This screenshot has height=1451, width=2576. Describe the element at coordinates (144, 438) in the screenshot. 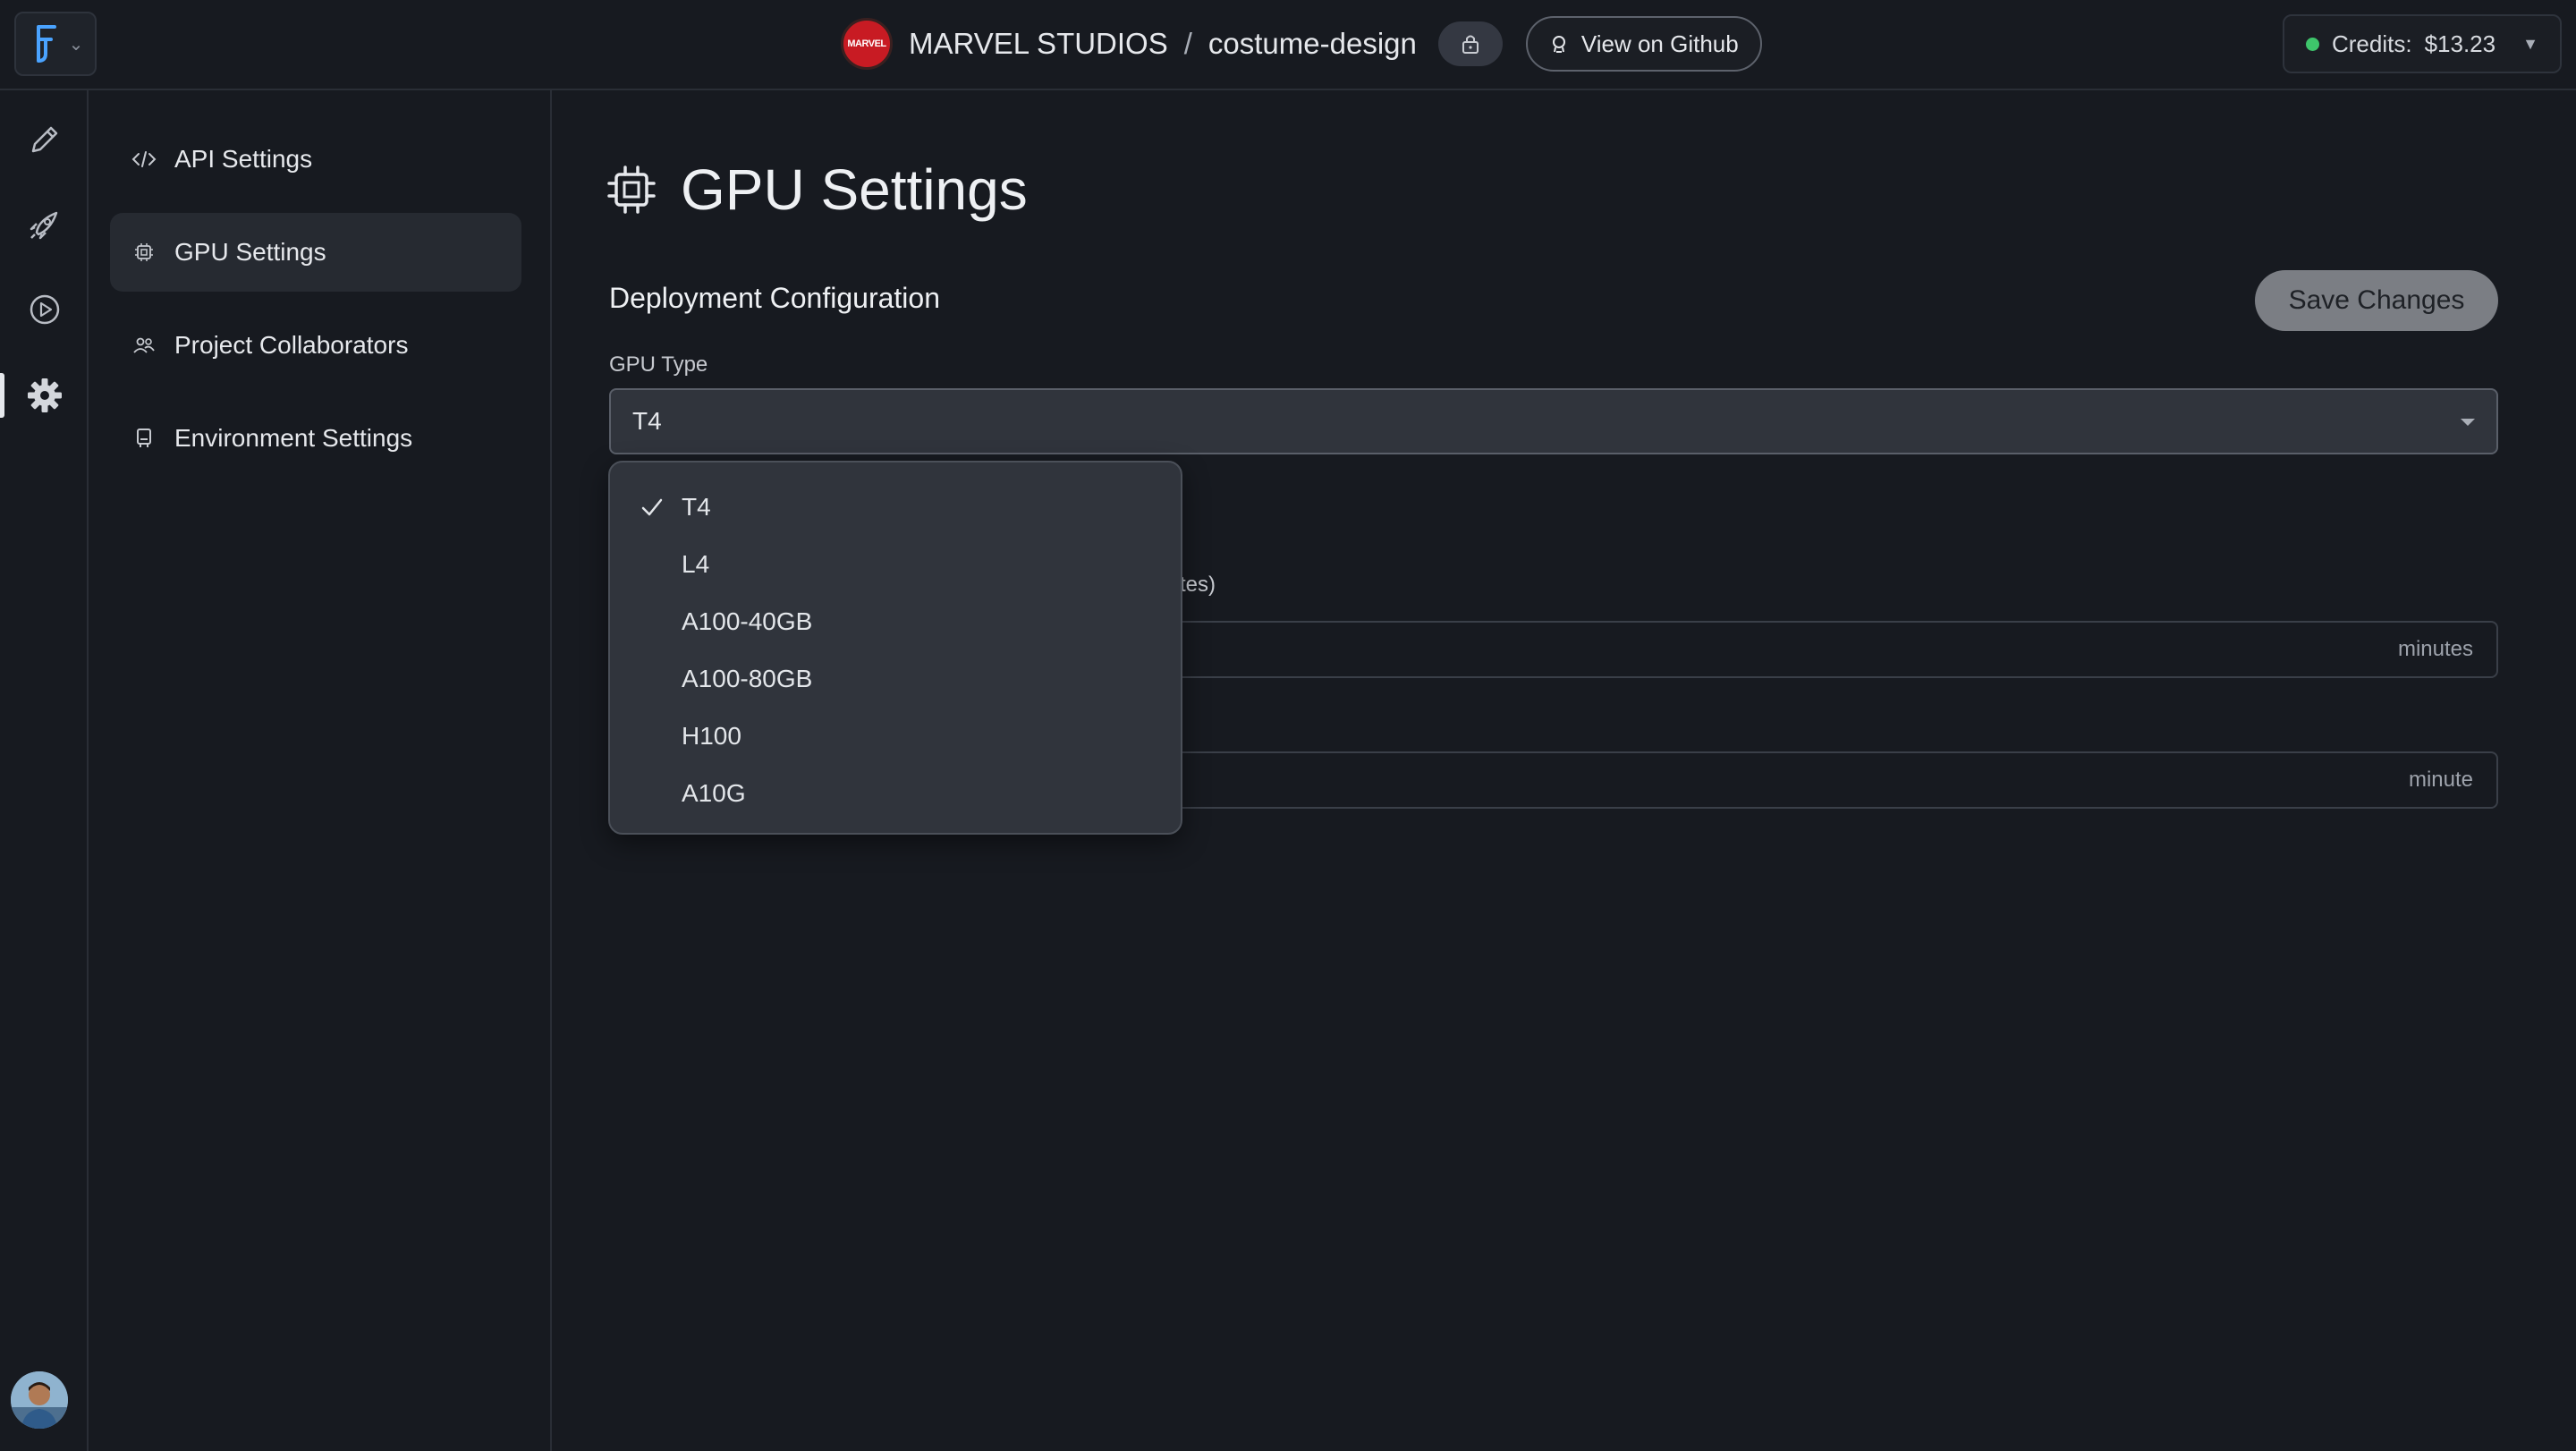

I see `server-icon` at that location.